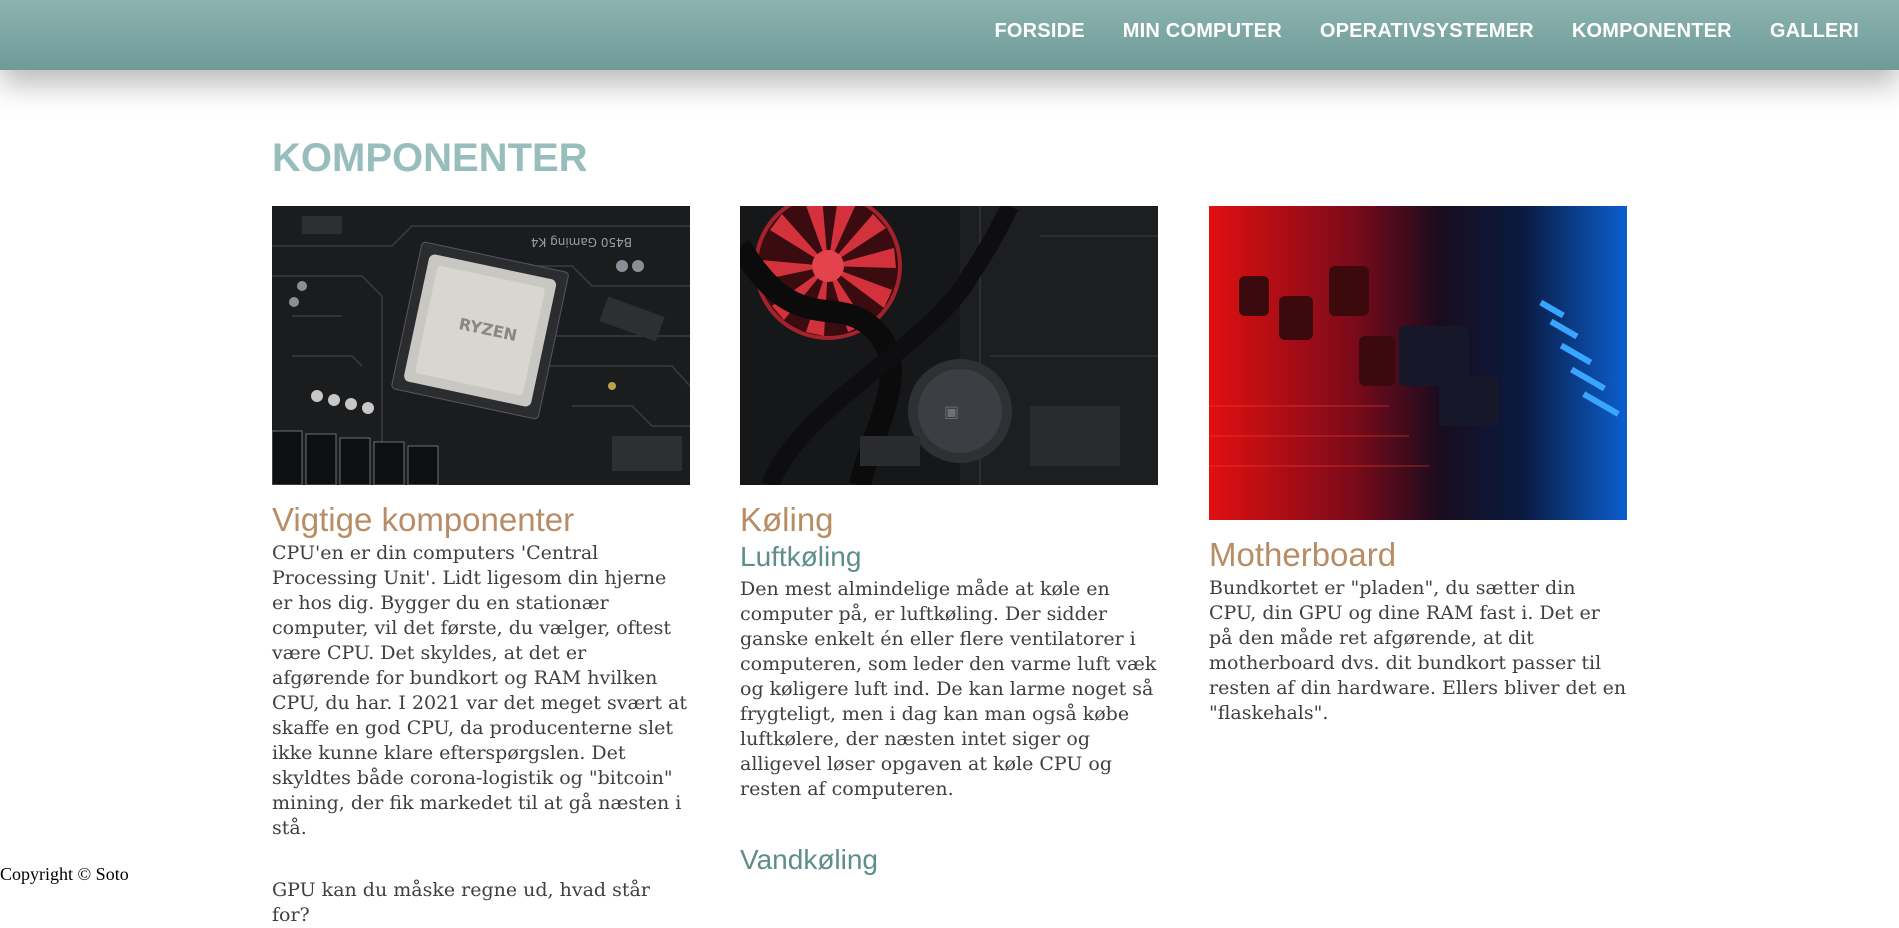 The image size is (1899, 928). I want to click on heading-luftkoling: Luftkøling, so click(801, 556).